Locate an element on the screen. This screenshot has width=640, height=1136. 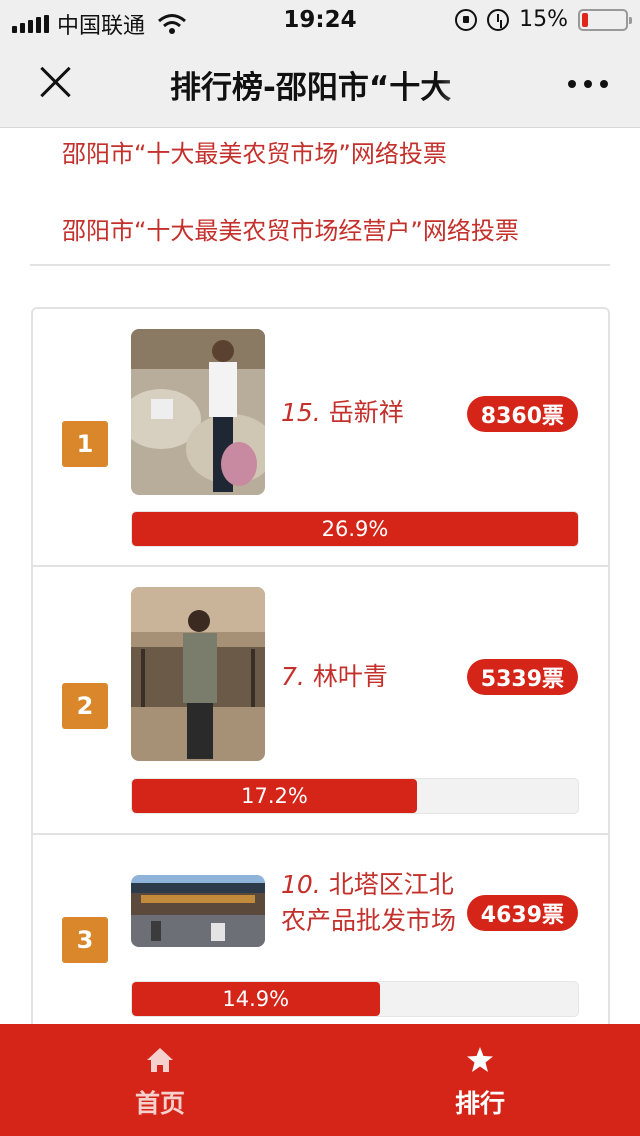
link-vendor-vote: 邵阳市“十大最美农贸市场经营户”网络投票 is located at coordinates (290, 228).